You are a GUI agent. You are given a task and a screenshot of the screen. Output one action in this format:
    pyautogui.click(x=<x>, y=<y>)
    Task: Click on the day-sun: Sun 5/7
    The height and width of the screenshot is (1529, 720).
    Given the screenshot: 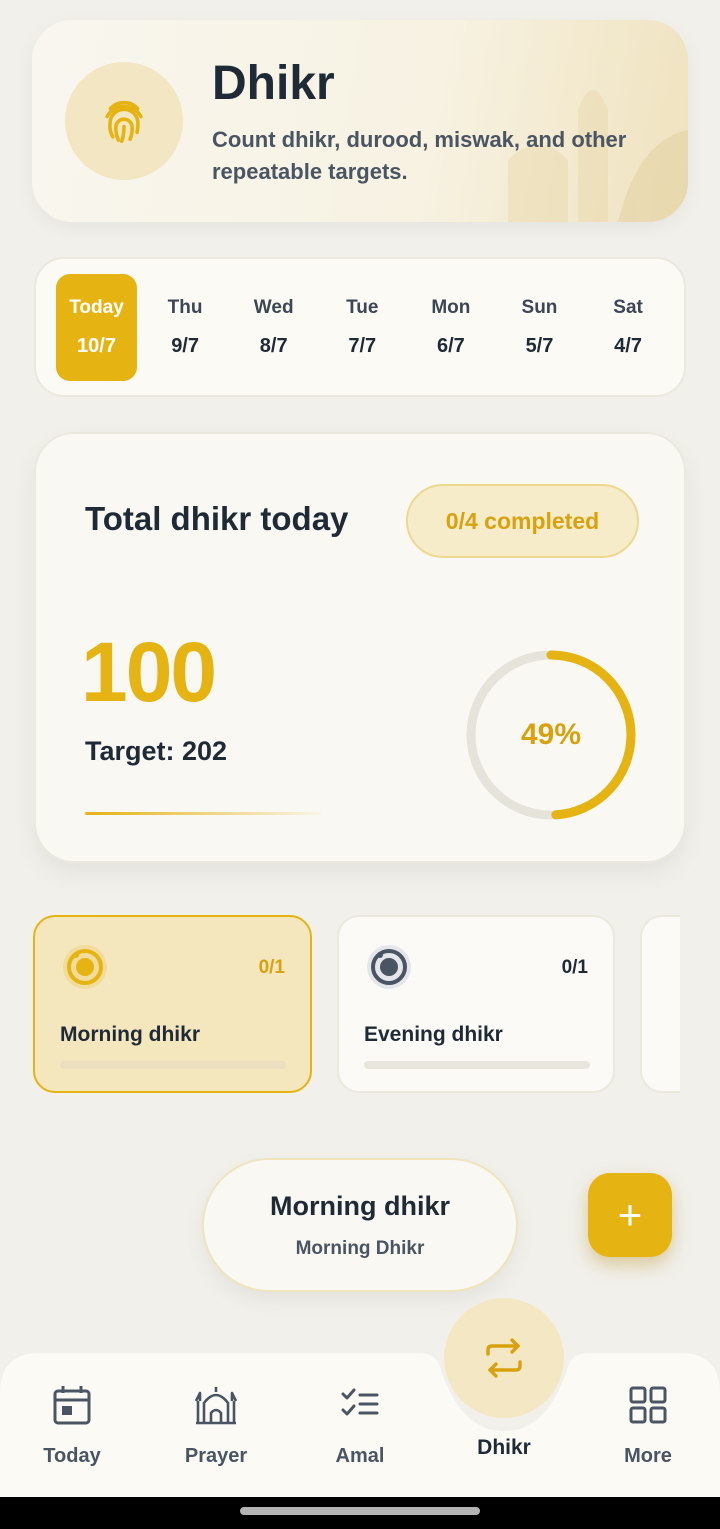 What is the action you would take?
    pyautogui.click(x=539, y=327)
    